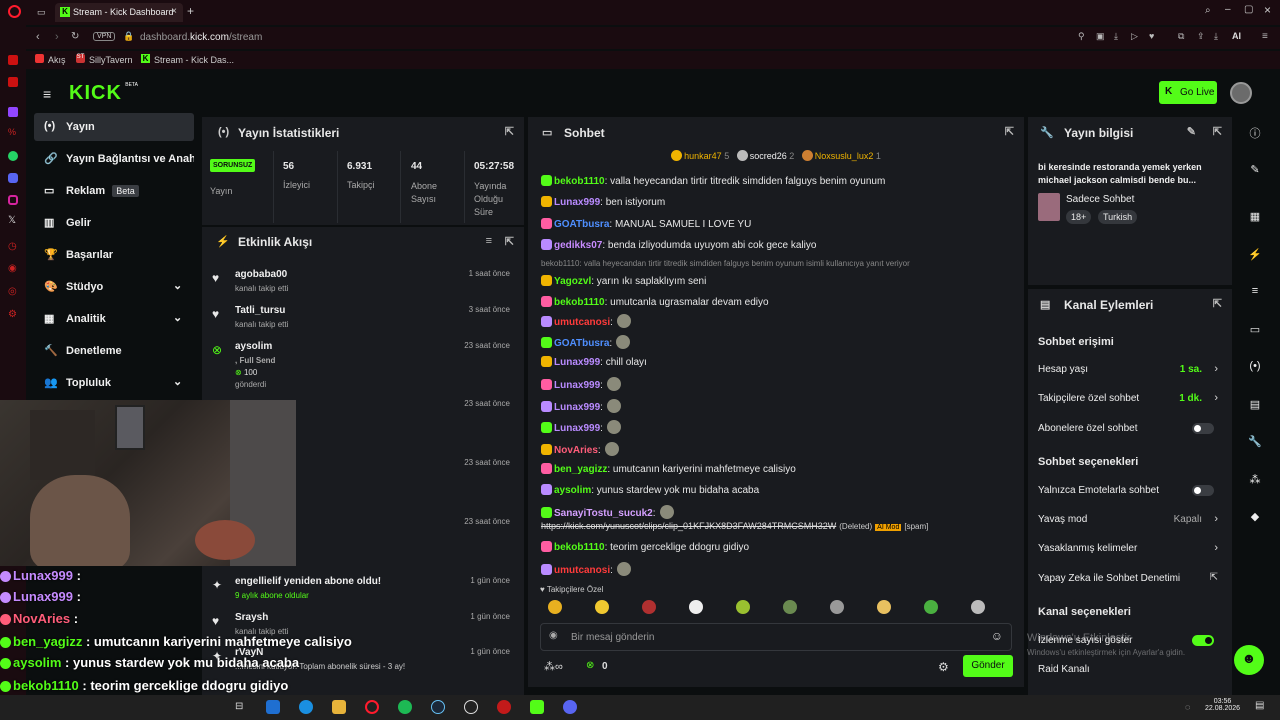 Image resolution: width=1280 pixels, height=720 pixels. Describe the element at coordinates (251, 617) in the screenshot. I see `event-user: Sraysh` at that location.